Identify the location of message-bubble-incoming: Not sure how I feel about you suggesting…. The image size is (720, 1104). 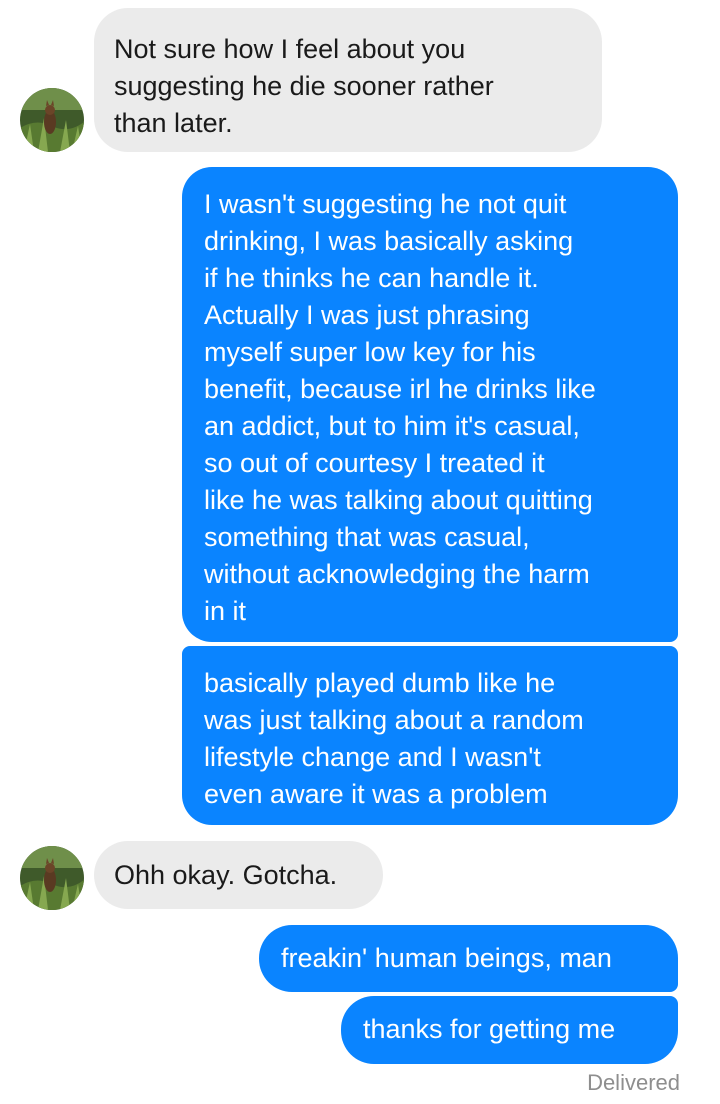
(348, 80).